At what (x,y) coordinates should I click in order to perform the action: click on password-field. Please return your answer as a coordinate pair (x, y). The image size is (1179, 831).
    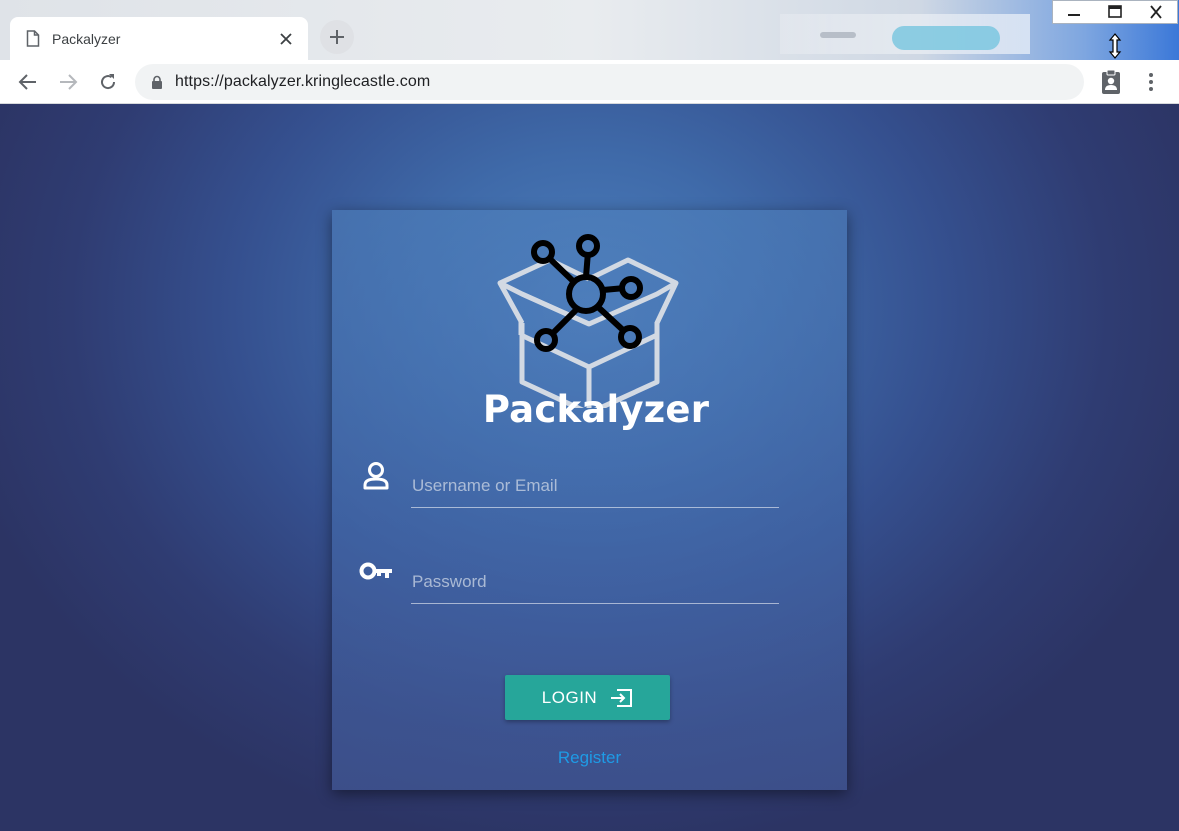
    Looking at the image, I should click on (569, 584).